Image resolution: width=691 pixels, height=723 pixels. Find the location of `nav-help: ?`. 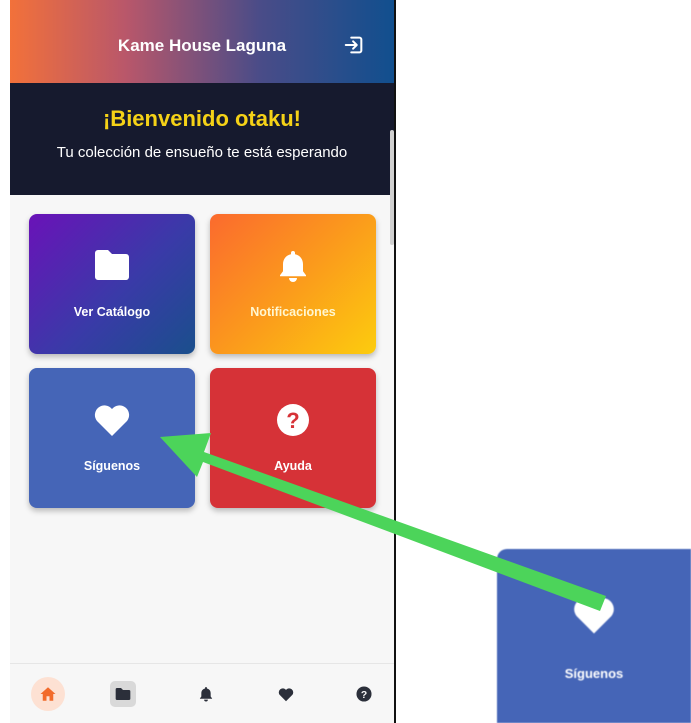

nav-help: ? is located at coordinates (364, 694).